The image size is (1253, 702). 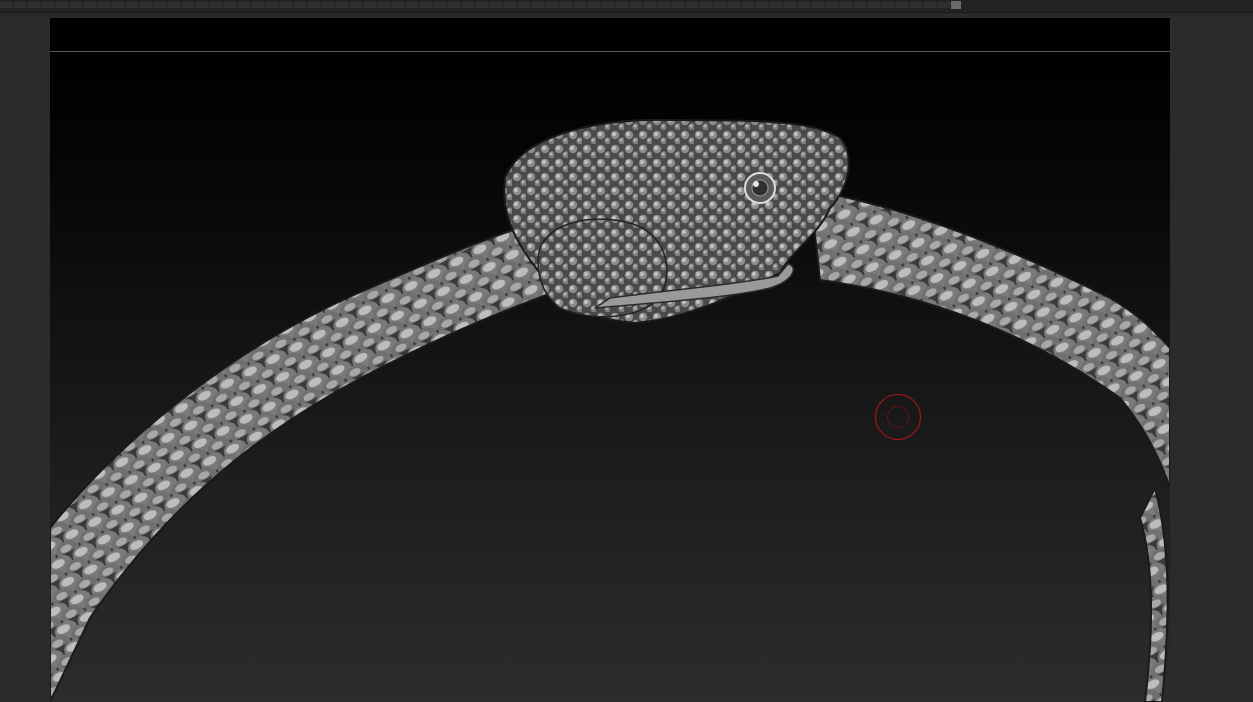 I want to click on shelf-scroller, so click(x=626, y=6).